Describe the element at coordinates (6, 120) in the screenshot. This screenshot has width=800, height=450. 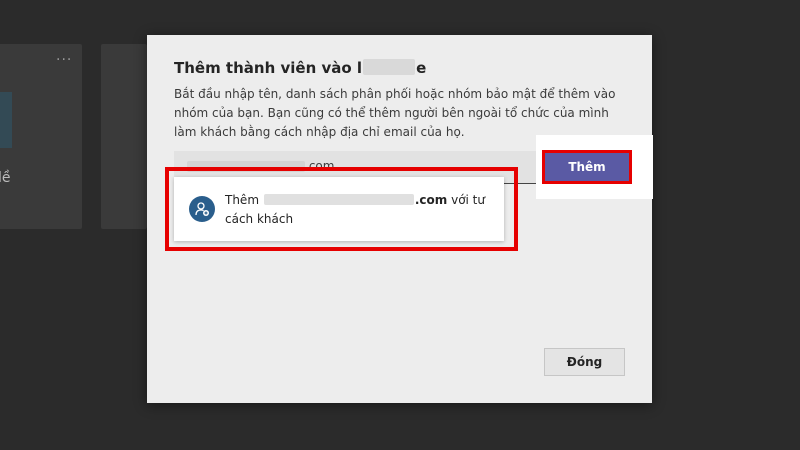
I see `background-accent` at that location.